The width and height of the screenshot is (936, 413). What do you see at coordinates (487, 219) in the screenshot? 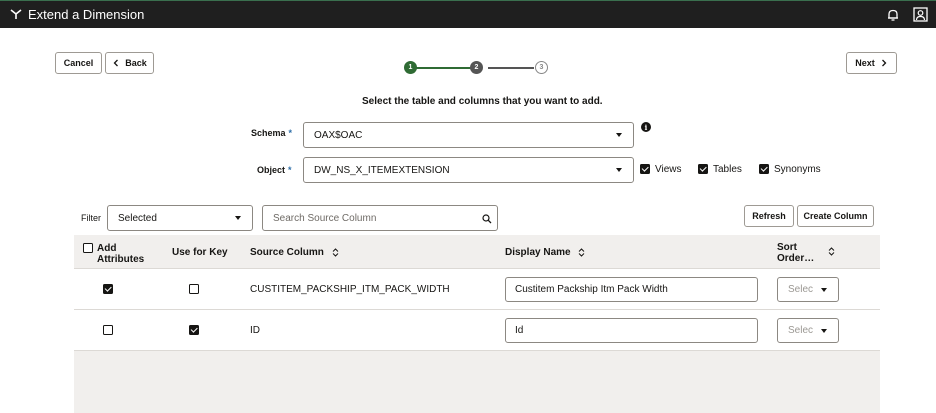
I see `search-icon` at bounding box center [487, 219].